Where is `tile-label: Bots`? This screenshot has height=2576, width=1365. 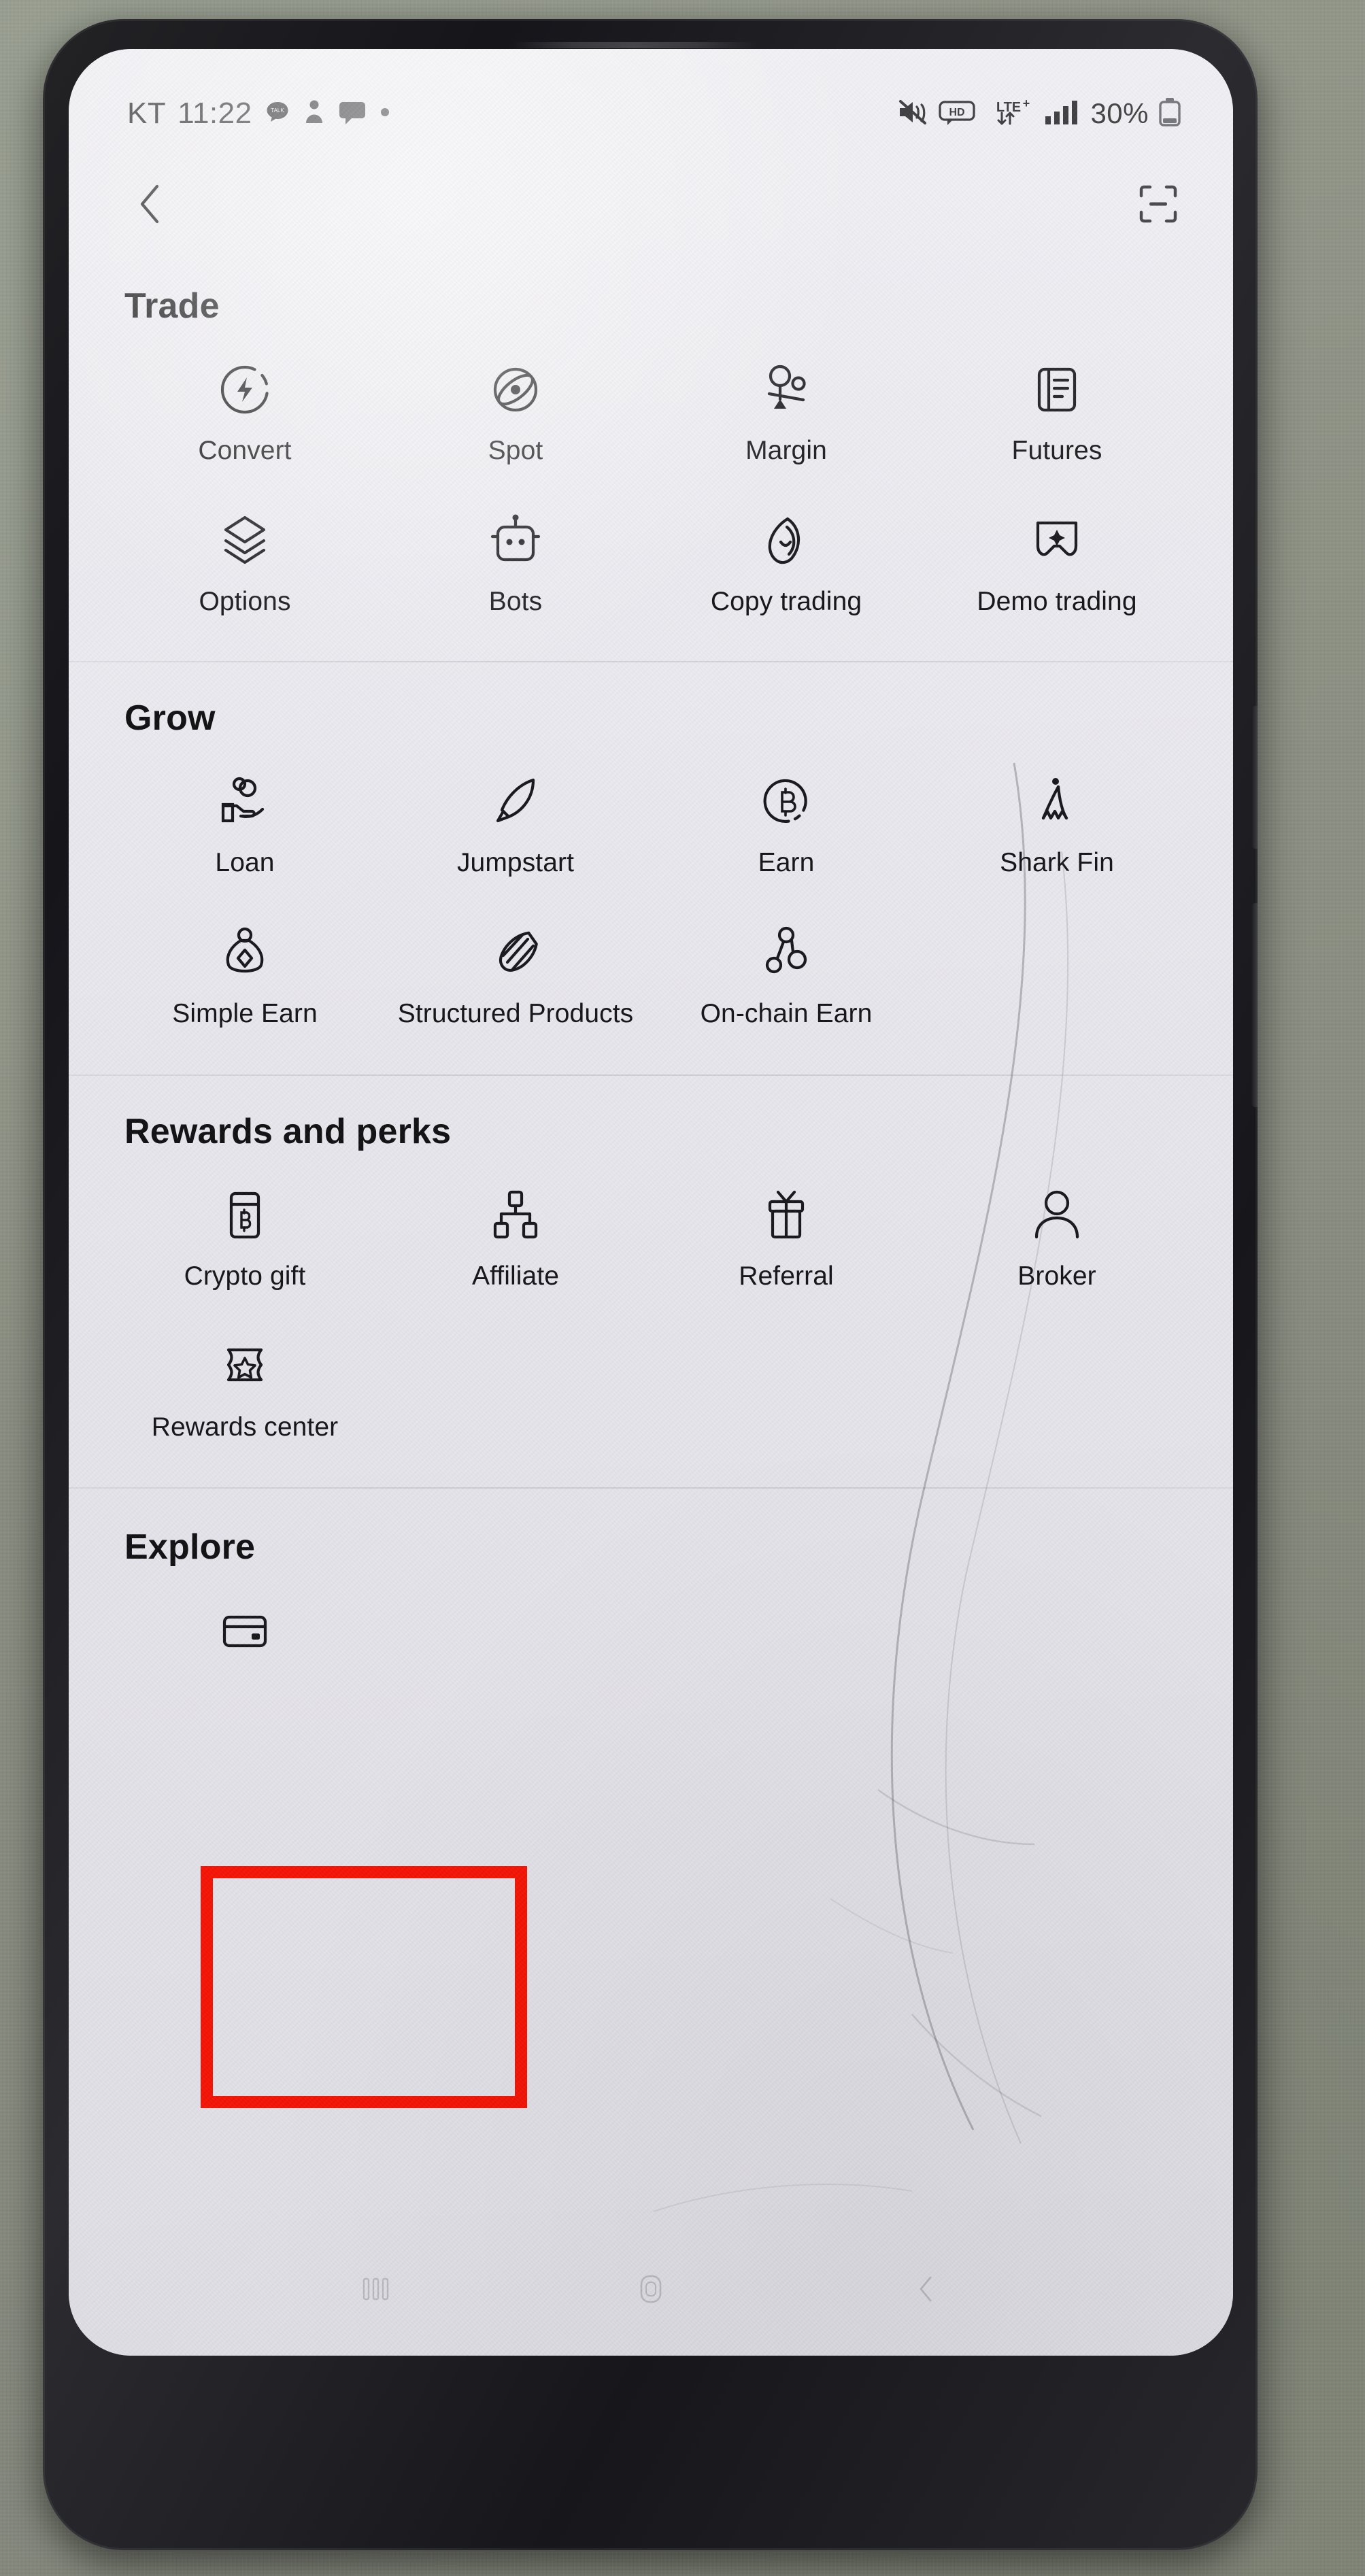 tile-label: Bots is located at coordinates (516, 601).